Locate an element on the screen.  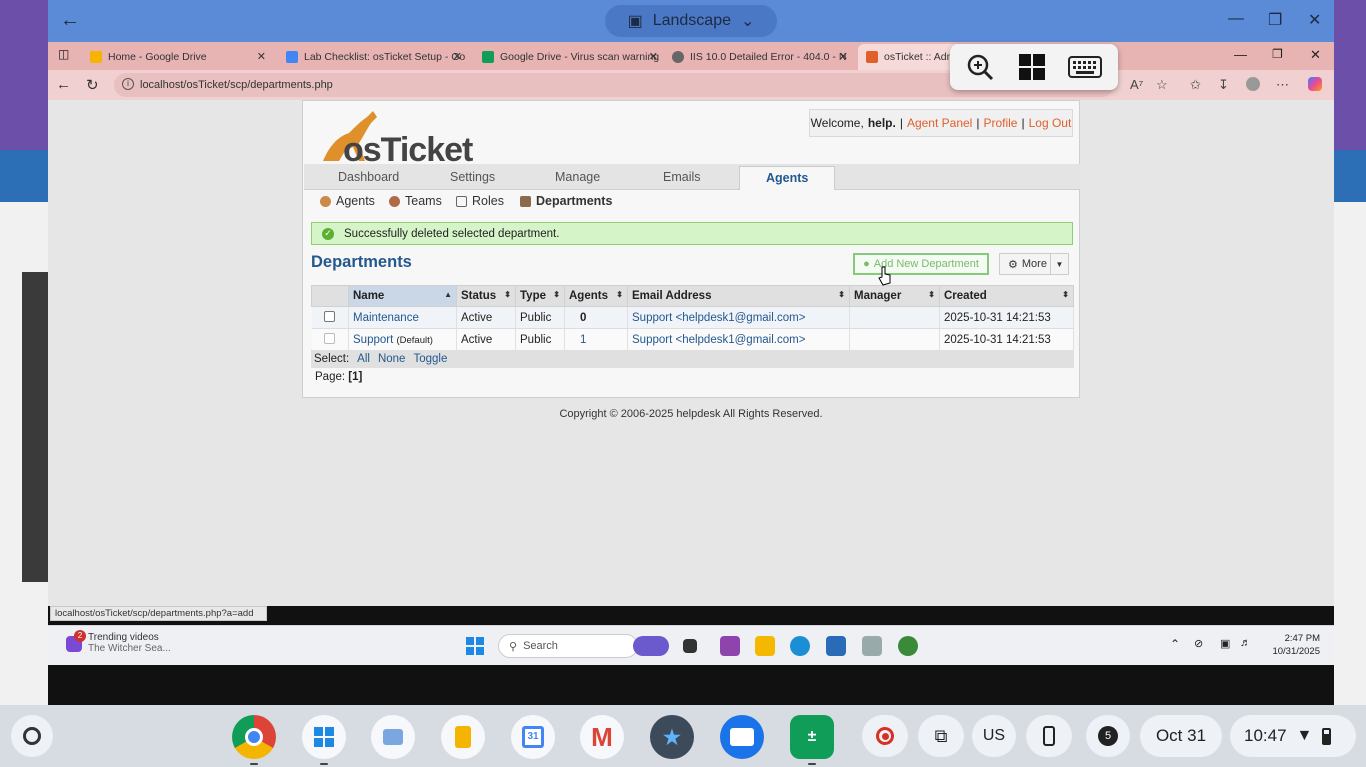
gallery-icon is located at coordinates (393, 737).